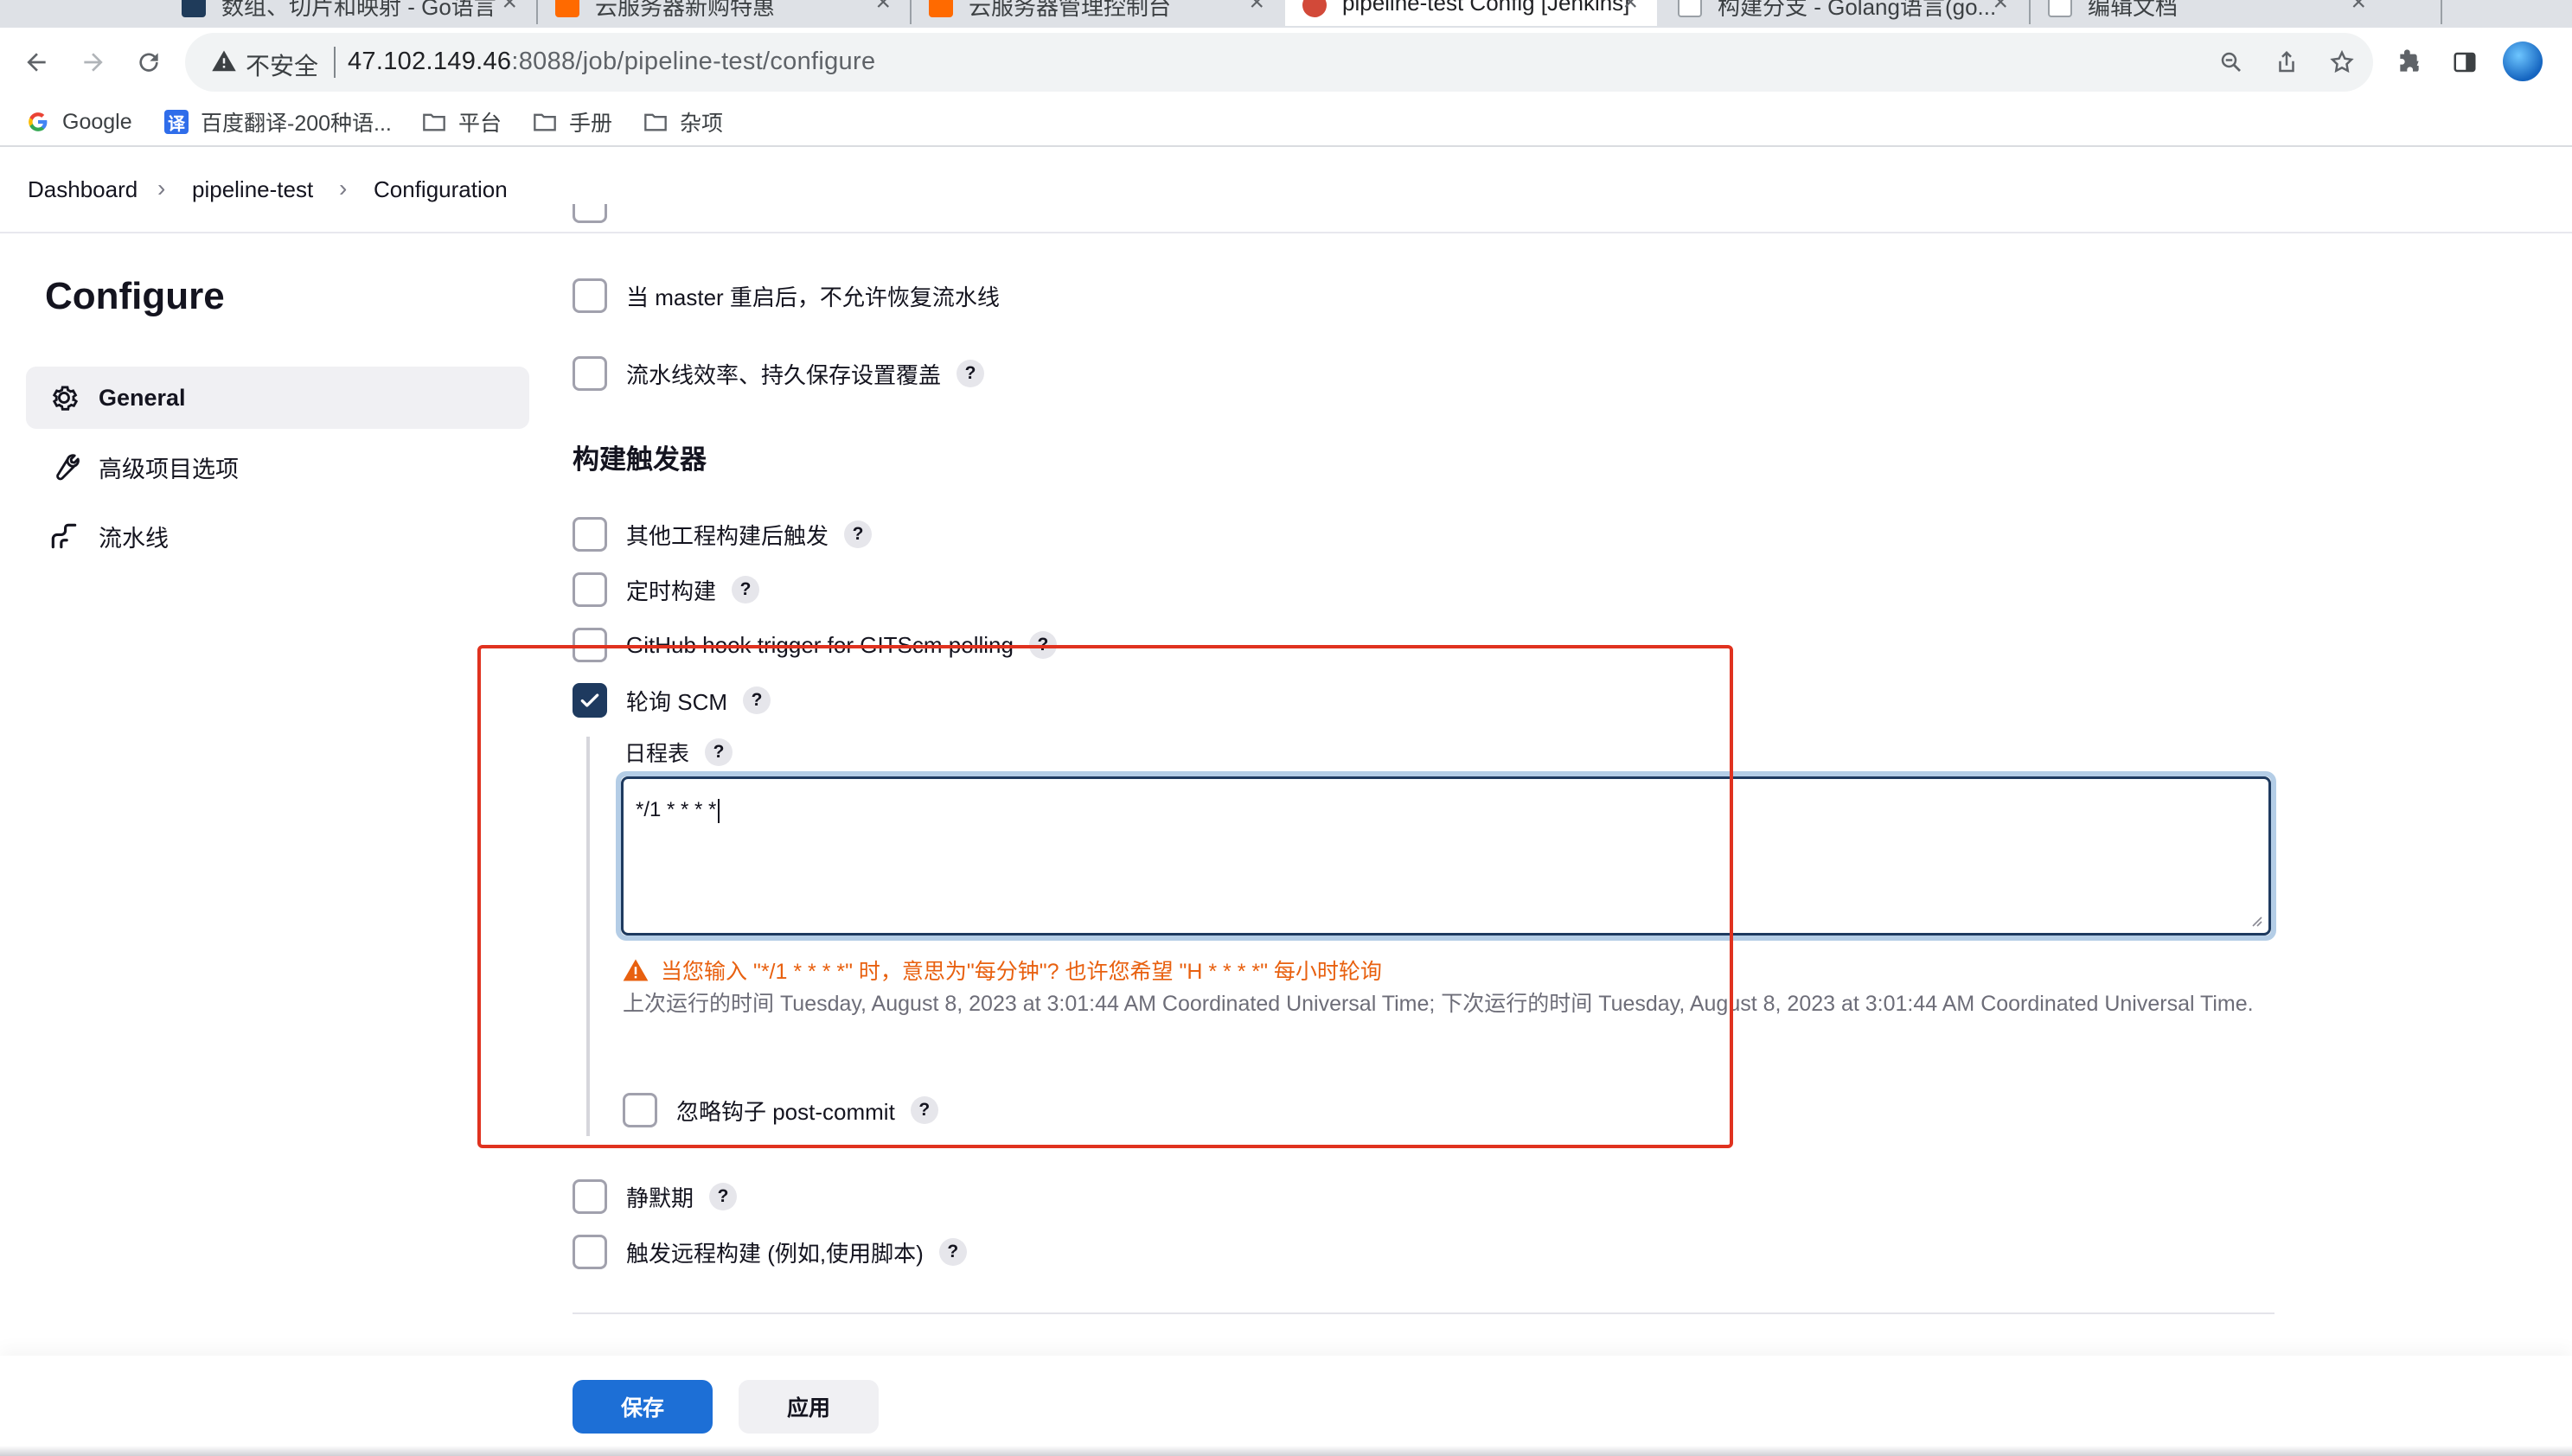 Image resolution: width=2572 pixels, height=1456 pixels. Describe the element at coordinates (643, 1407) in the screenshot. I see `save-button: 保存` at that location.